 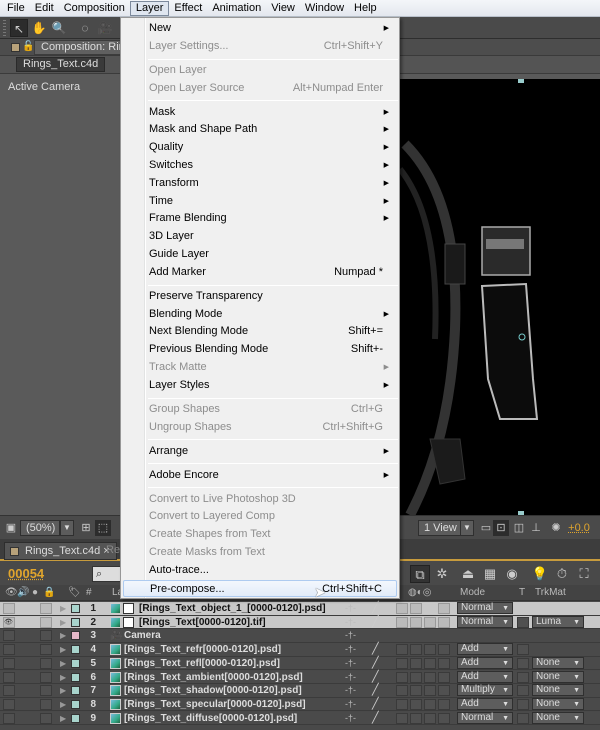 I want to click on menu-effect: Effect, so click(x=188, y=8).